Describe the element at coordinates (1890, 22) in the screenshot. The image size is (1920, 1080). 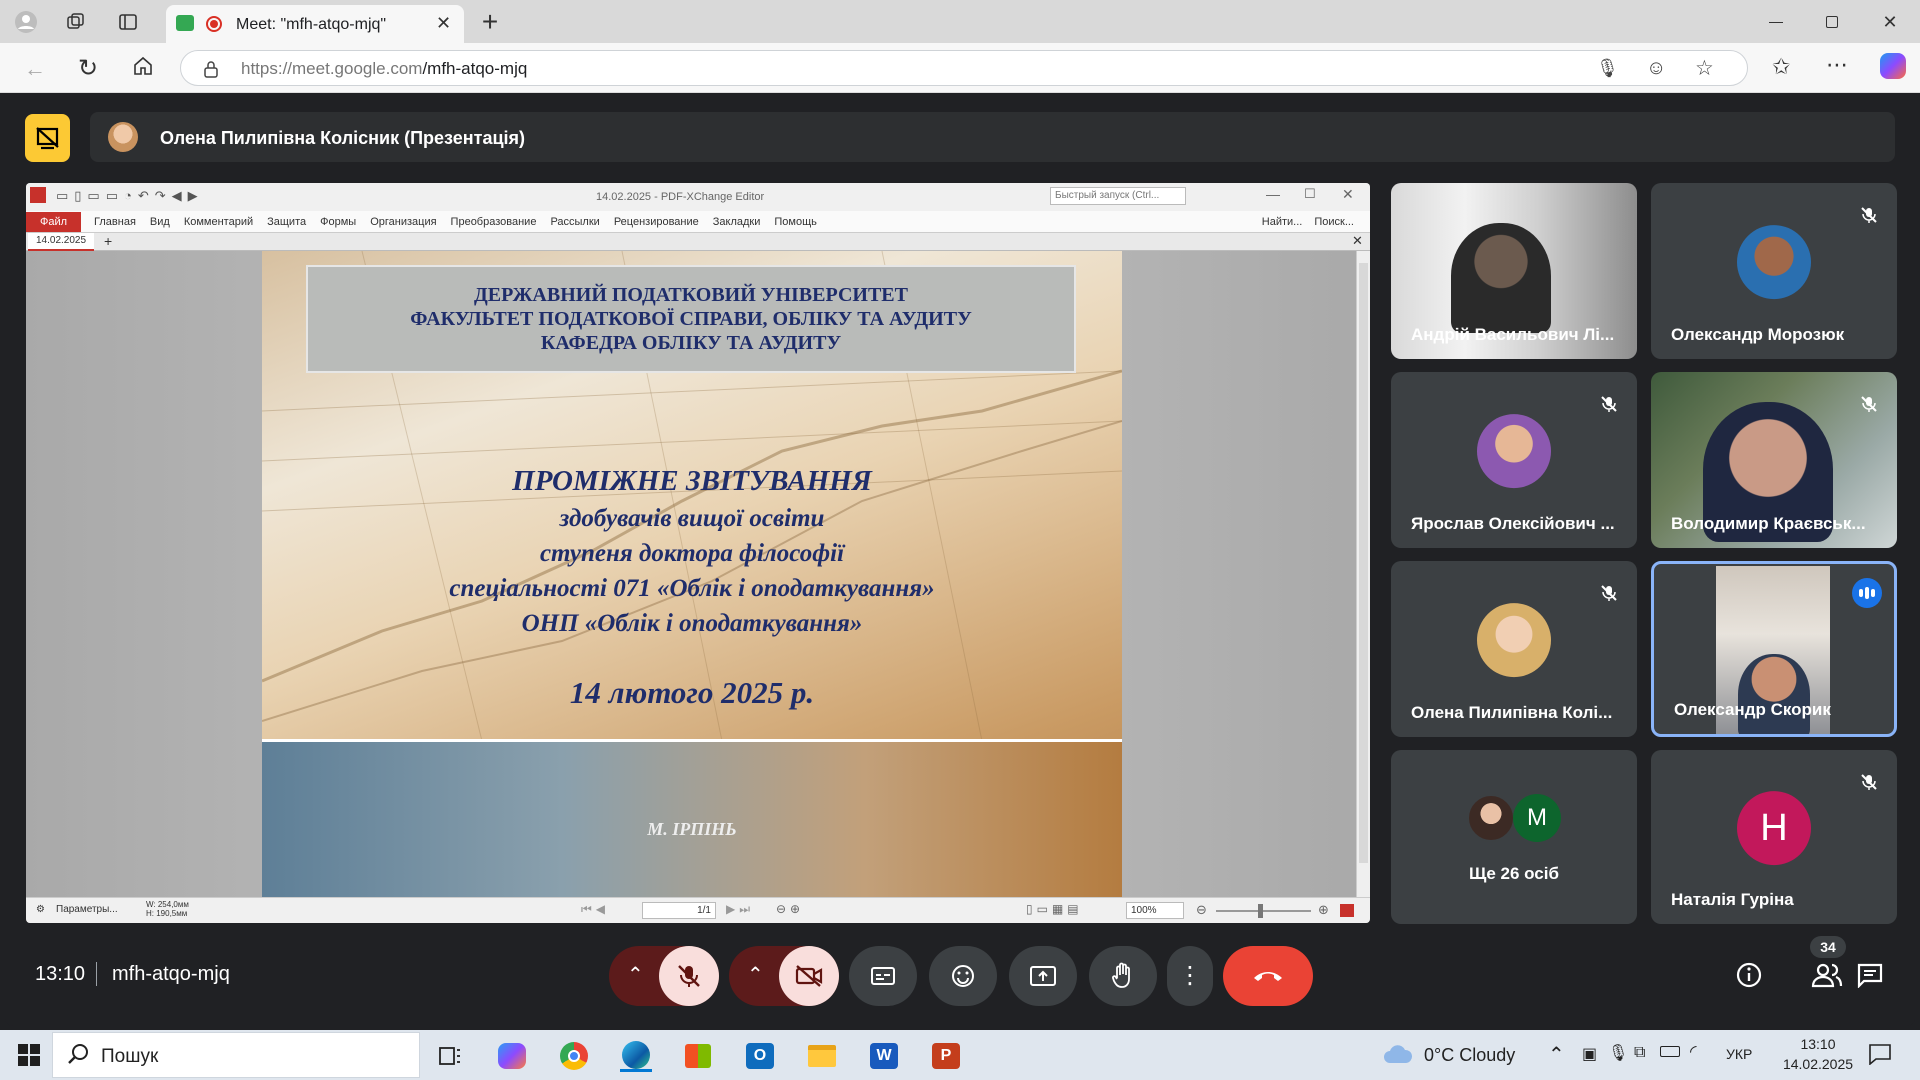
I see `close-window-icon: ✕` at that location.